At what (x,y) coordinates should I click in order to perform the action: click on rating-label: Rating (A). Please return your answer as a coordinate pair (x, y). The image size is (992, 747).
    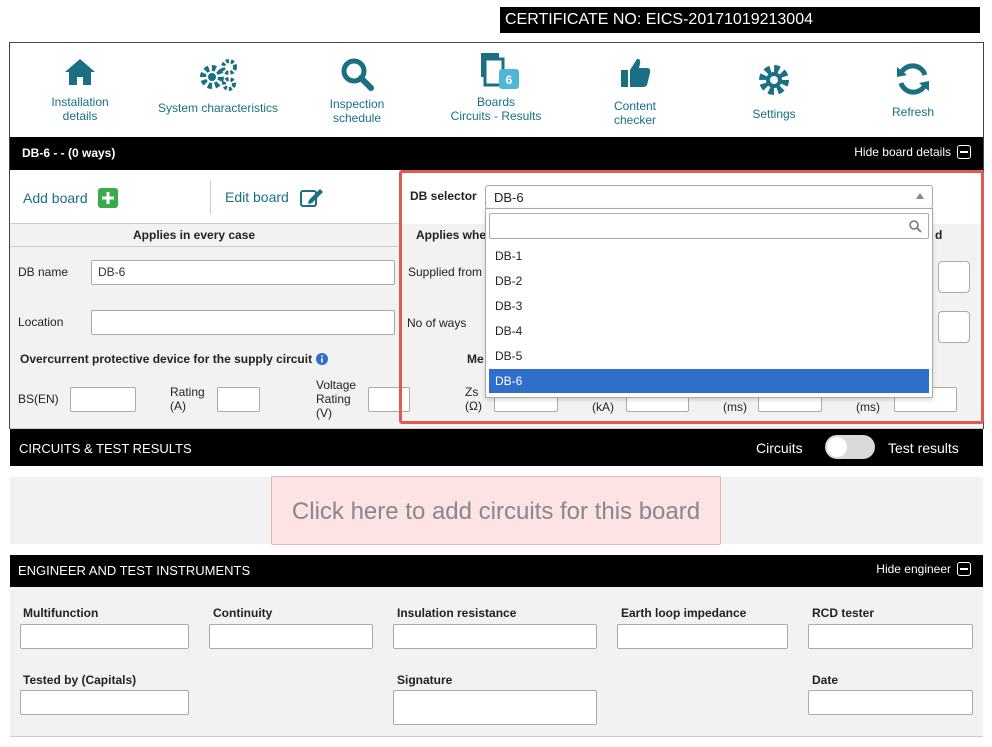
    Looking at the image, I should click on (187, 399).